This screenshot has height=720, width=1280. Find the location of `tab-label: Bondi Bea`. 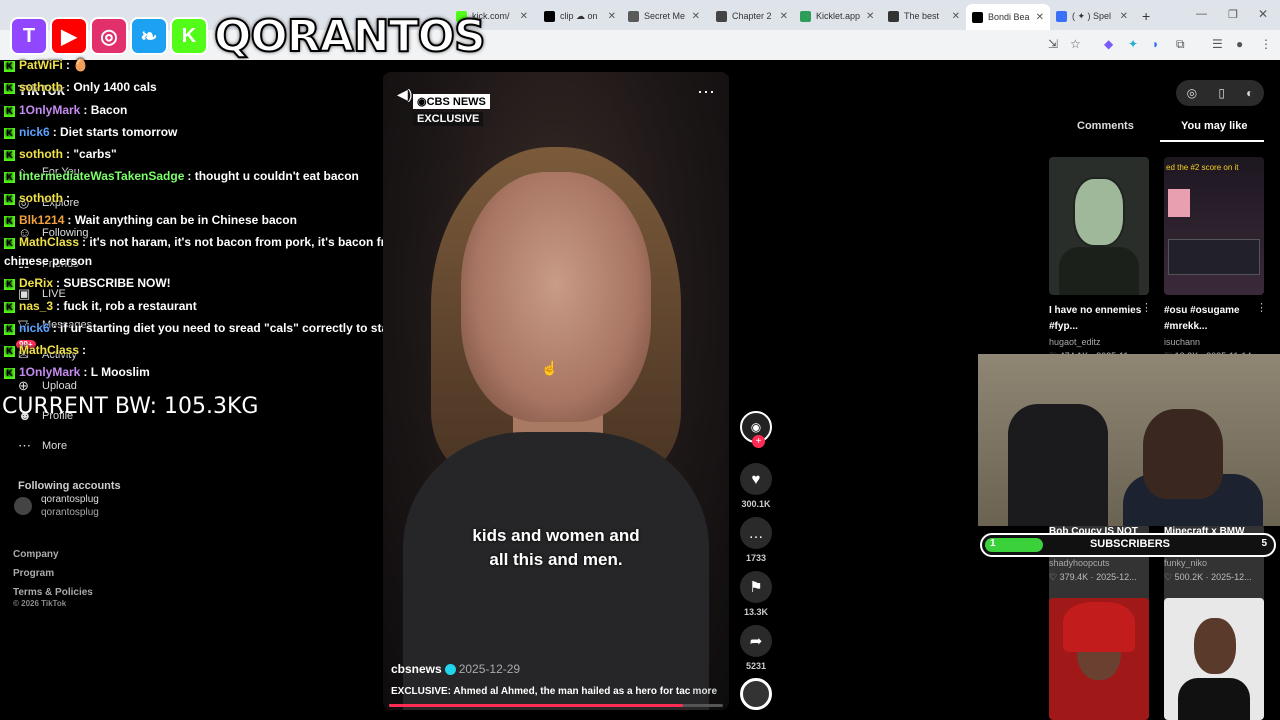

tab-label: Bondi Bea is located at coordinates (1009, 17).